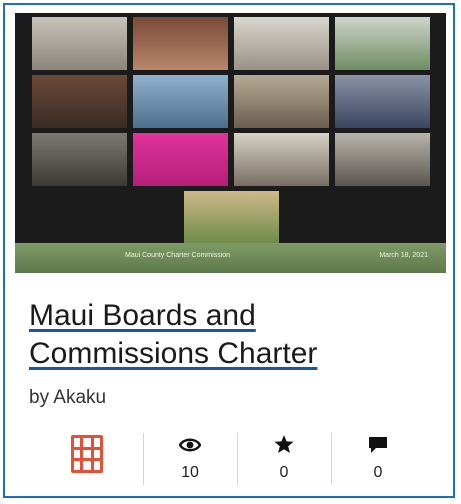 Image resolution: width=461 pixels, height=504 pixels. What do you see at coordinates (178, 255) in the screenshot?
I see `thumbnail-footer-title: Maui County Charter Commission` at bounding box center [178, 255].